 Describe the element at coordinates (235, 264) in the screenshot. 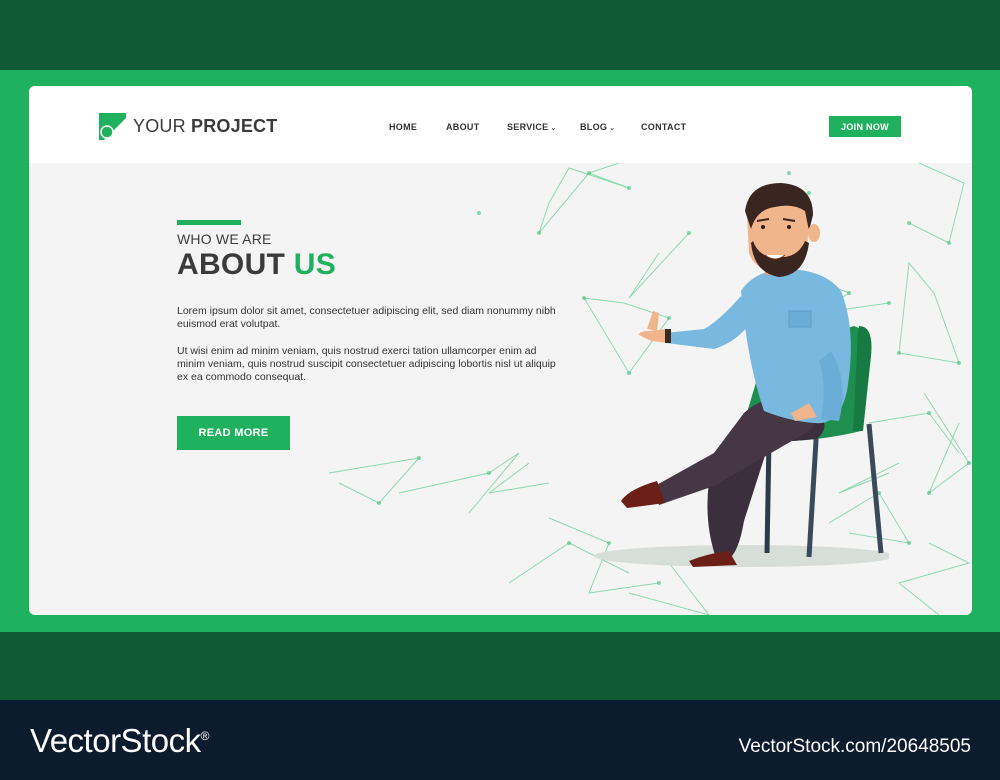

I see `title-main: ABOUT` at that location.